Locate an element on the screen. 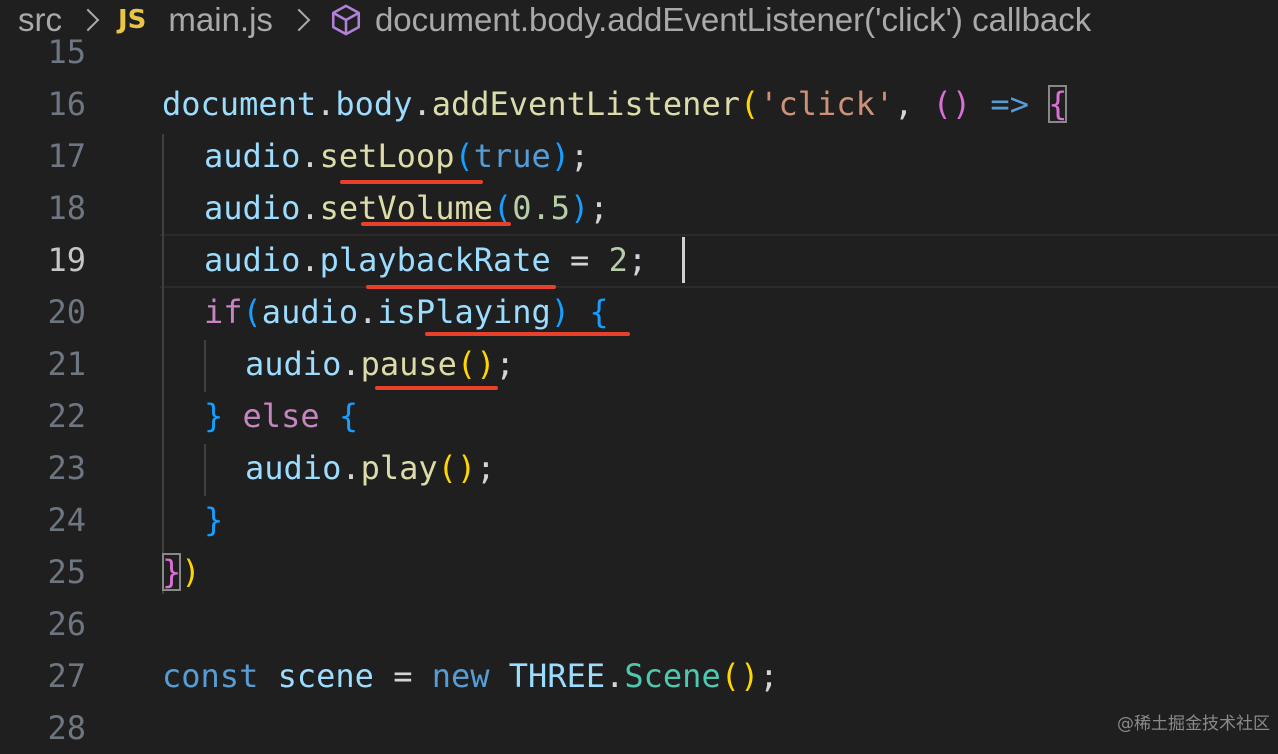  code-token: pause is located at coordinates (408, 364).